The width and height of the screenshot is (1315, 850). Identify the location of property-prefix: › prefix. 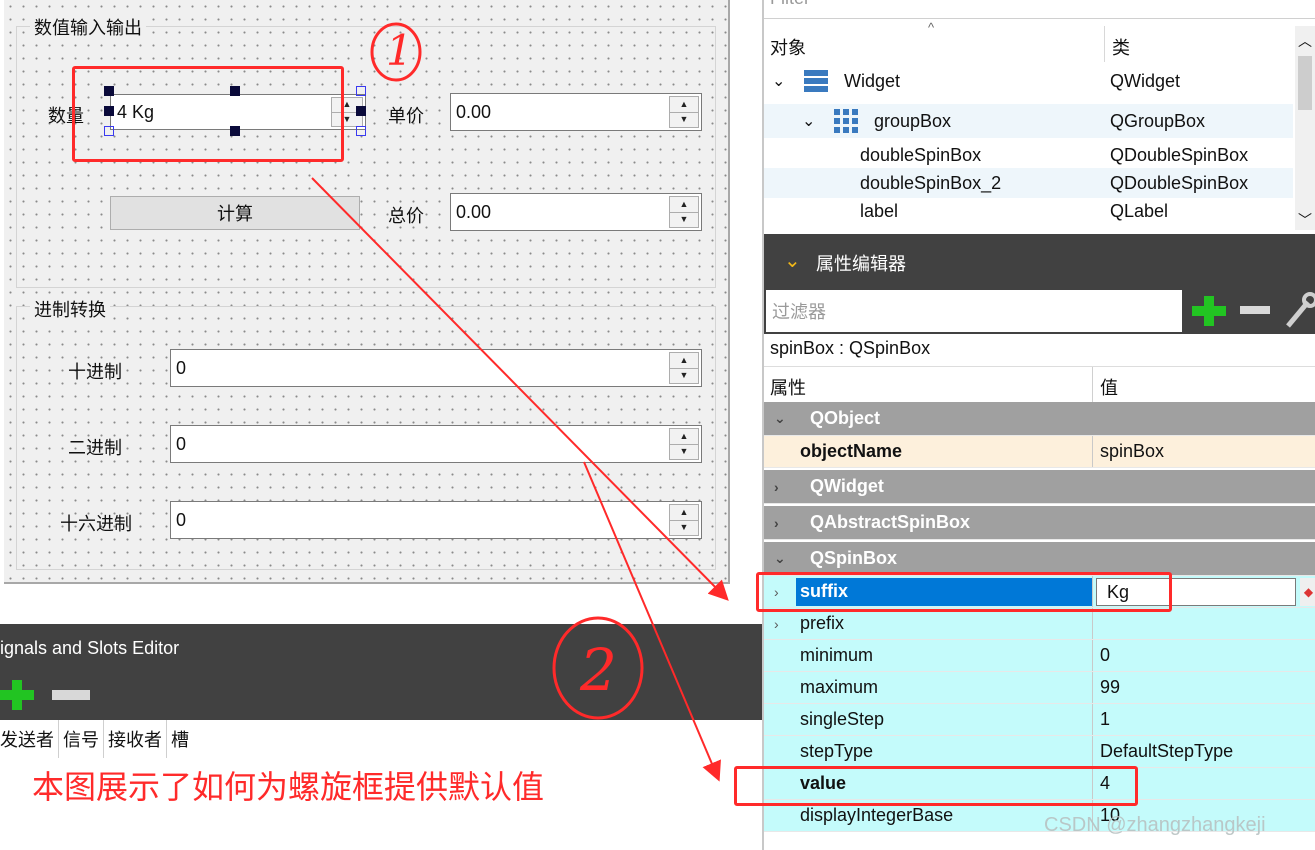
(1039, 624).